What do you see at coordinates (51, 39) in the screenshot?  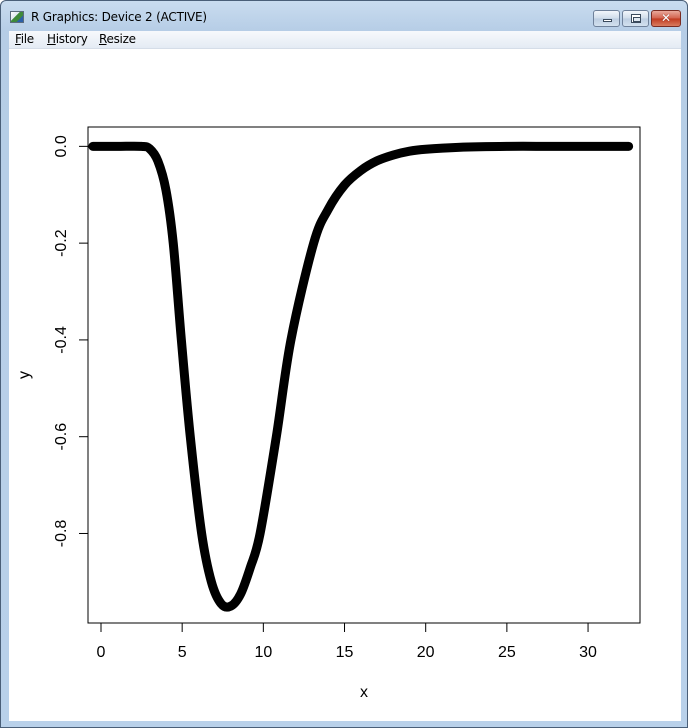 I see `menu-history-accel: H` at bounding box center [51, 39].